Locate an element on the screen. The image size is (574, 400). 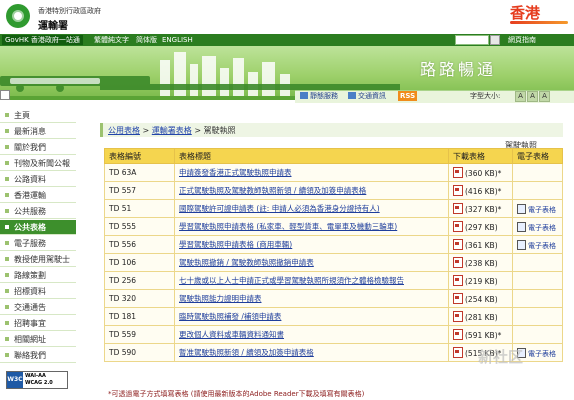
traditional-text-link: 繁體純文字 is located at coordinates (111, 40).